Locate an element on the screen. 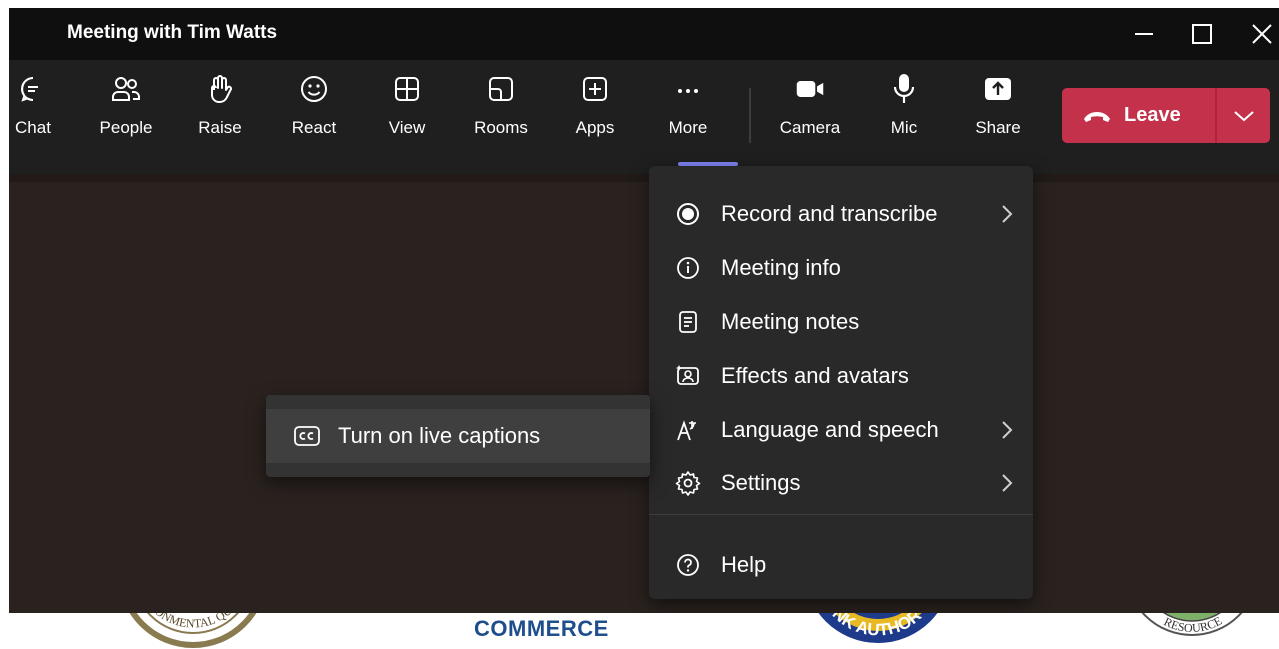  minimize-icon is located at coordinates (1144, 34).